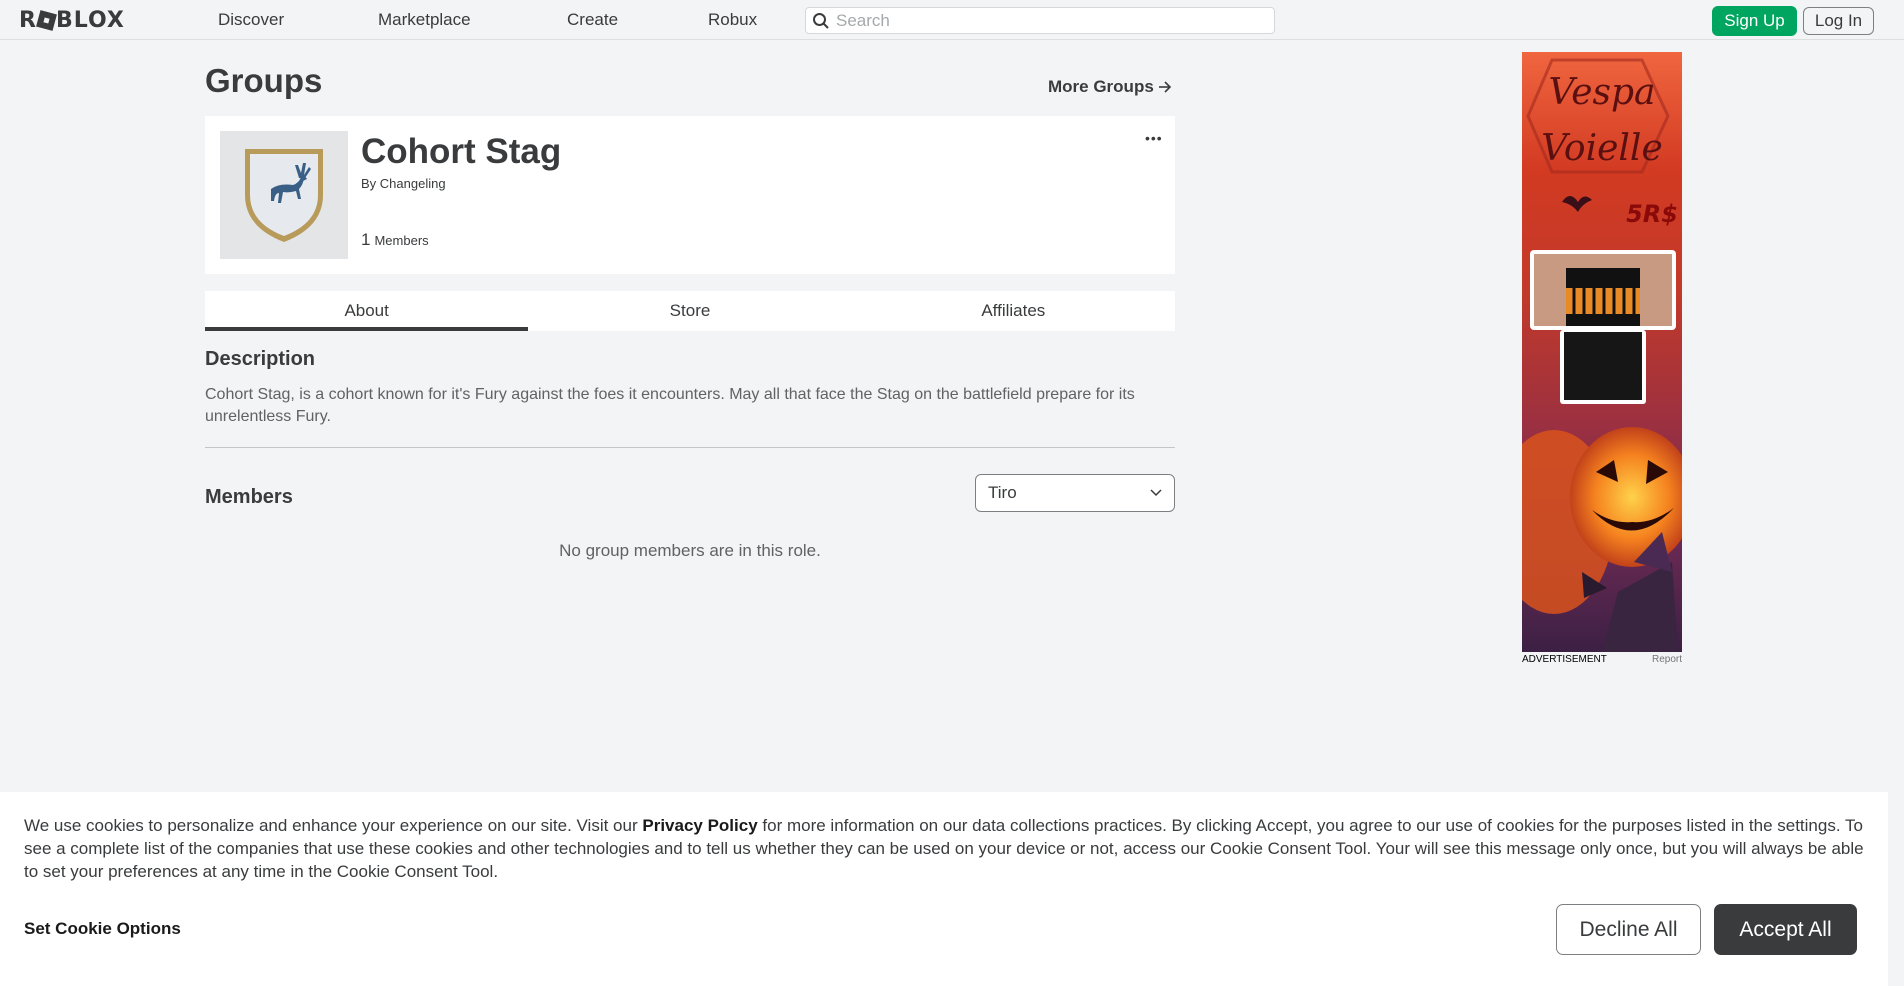  Describe the element at coordinates (1602, 92) in the screenshot. I see `ad-line-1: Vespa` at that location.